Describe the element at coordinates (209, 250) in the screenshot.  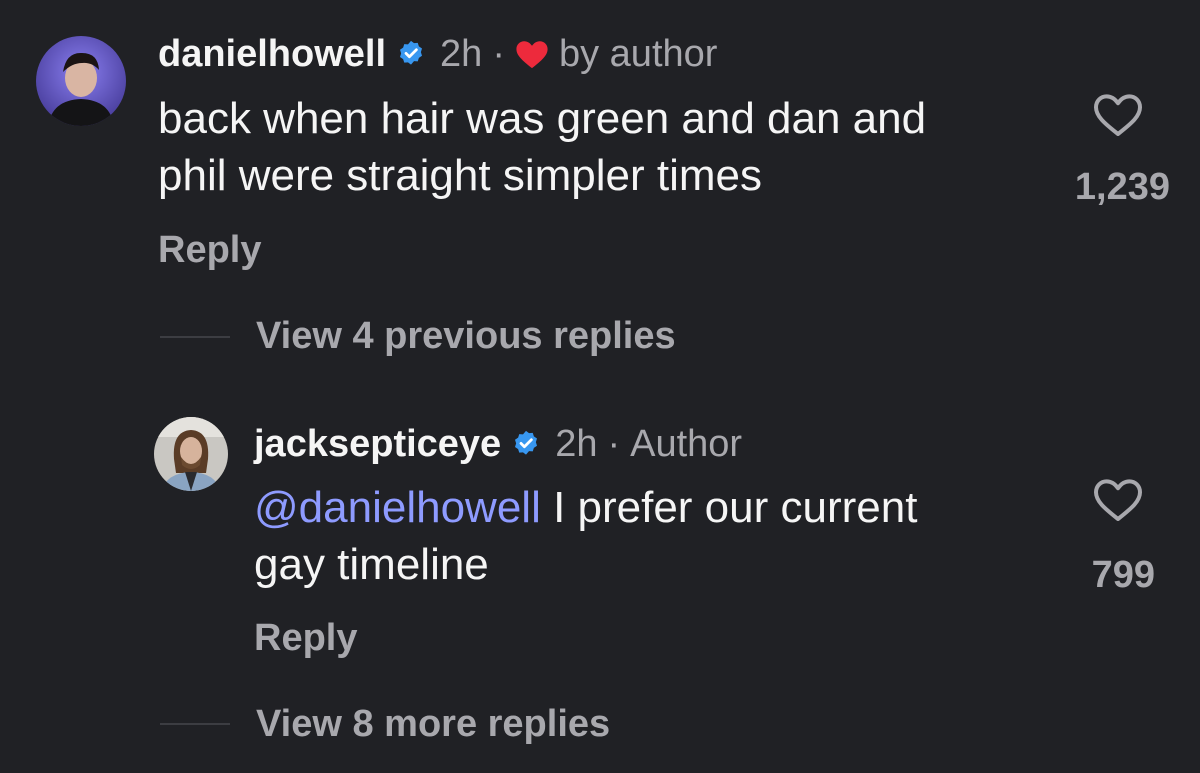
I see `comment-reply-button: Reply` at that location.